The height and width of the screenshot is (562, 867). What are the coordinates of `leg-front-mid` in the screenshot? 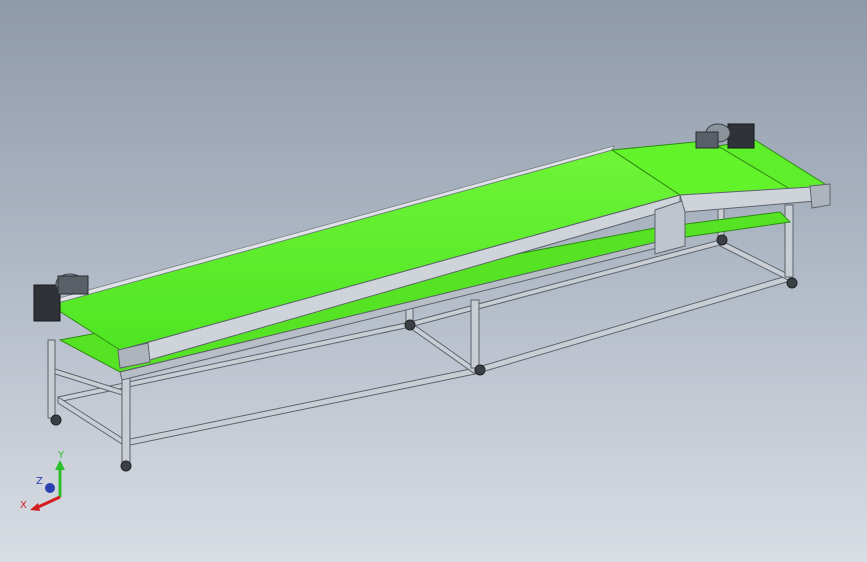 It's located at (475, 334).